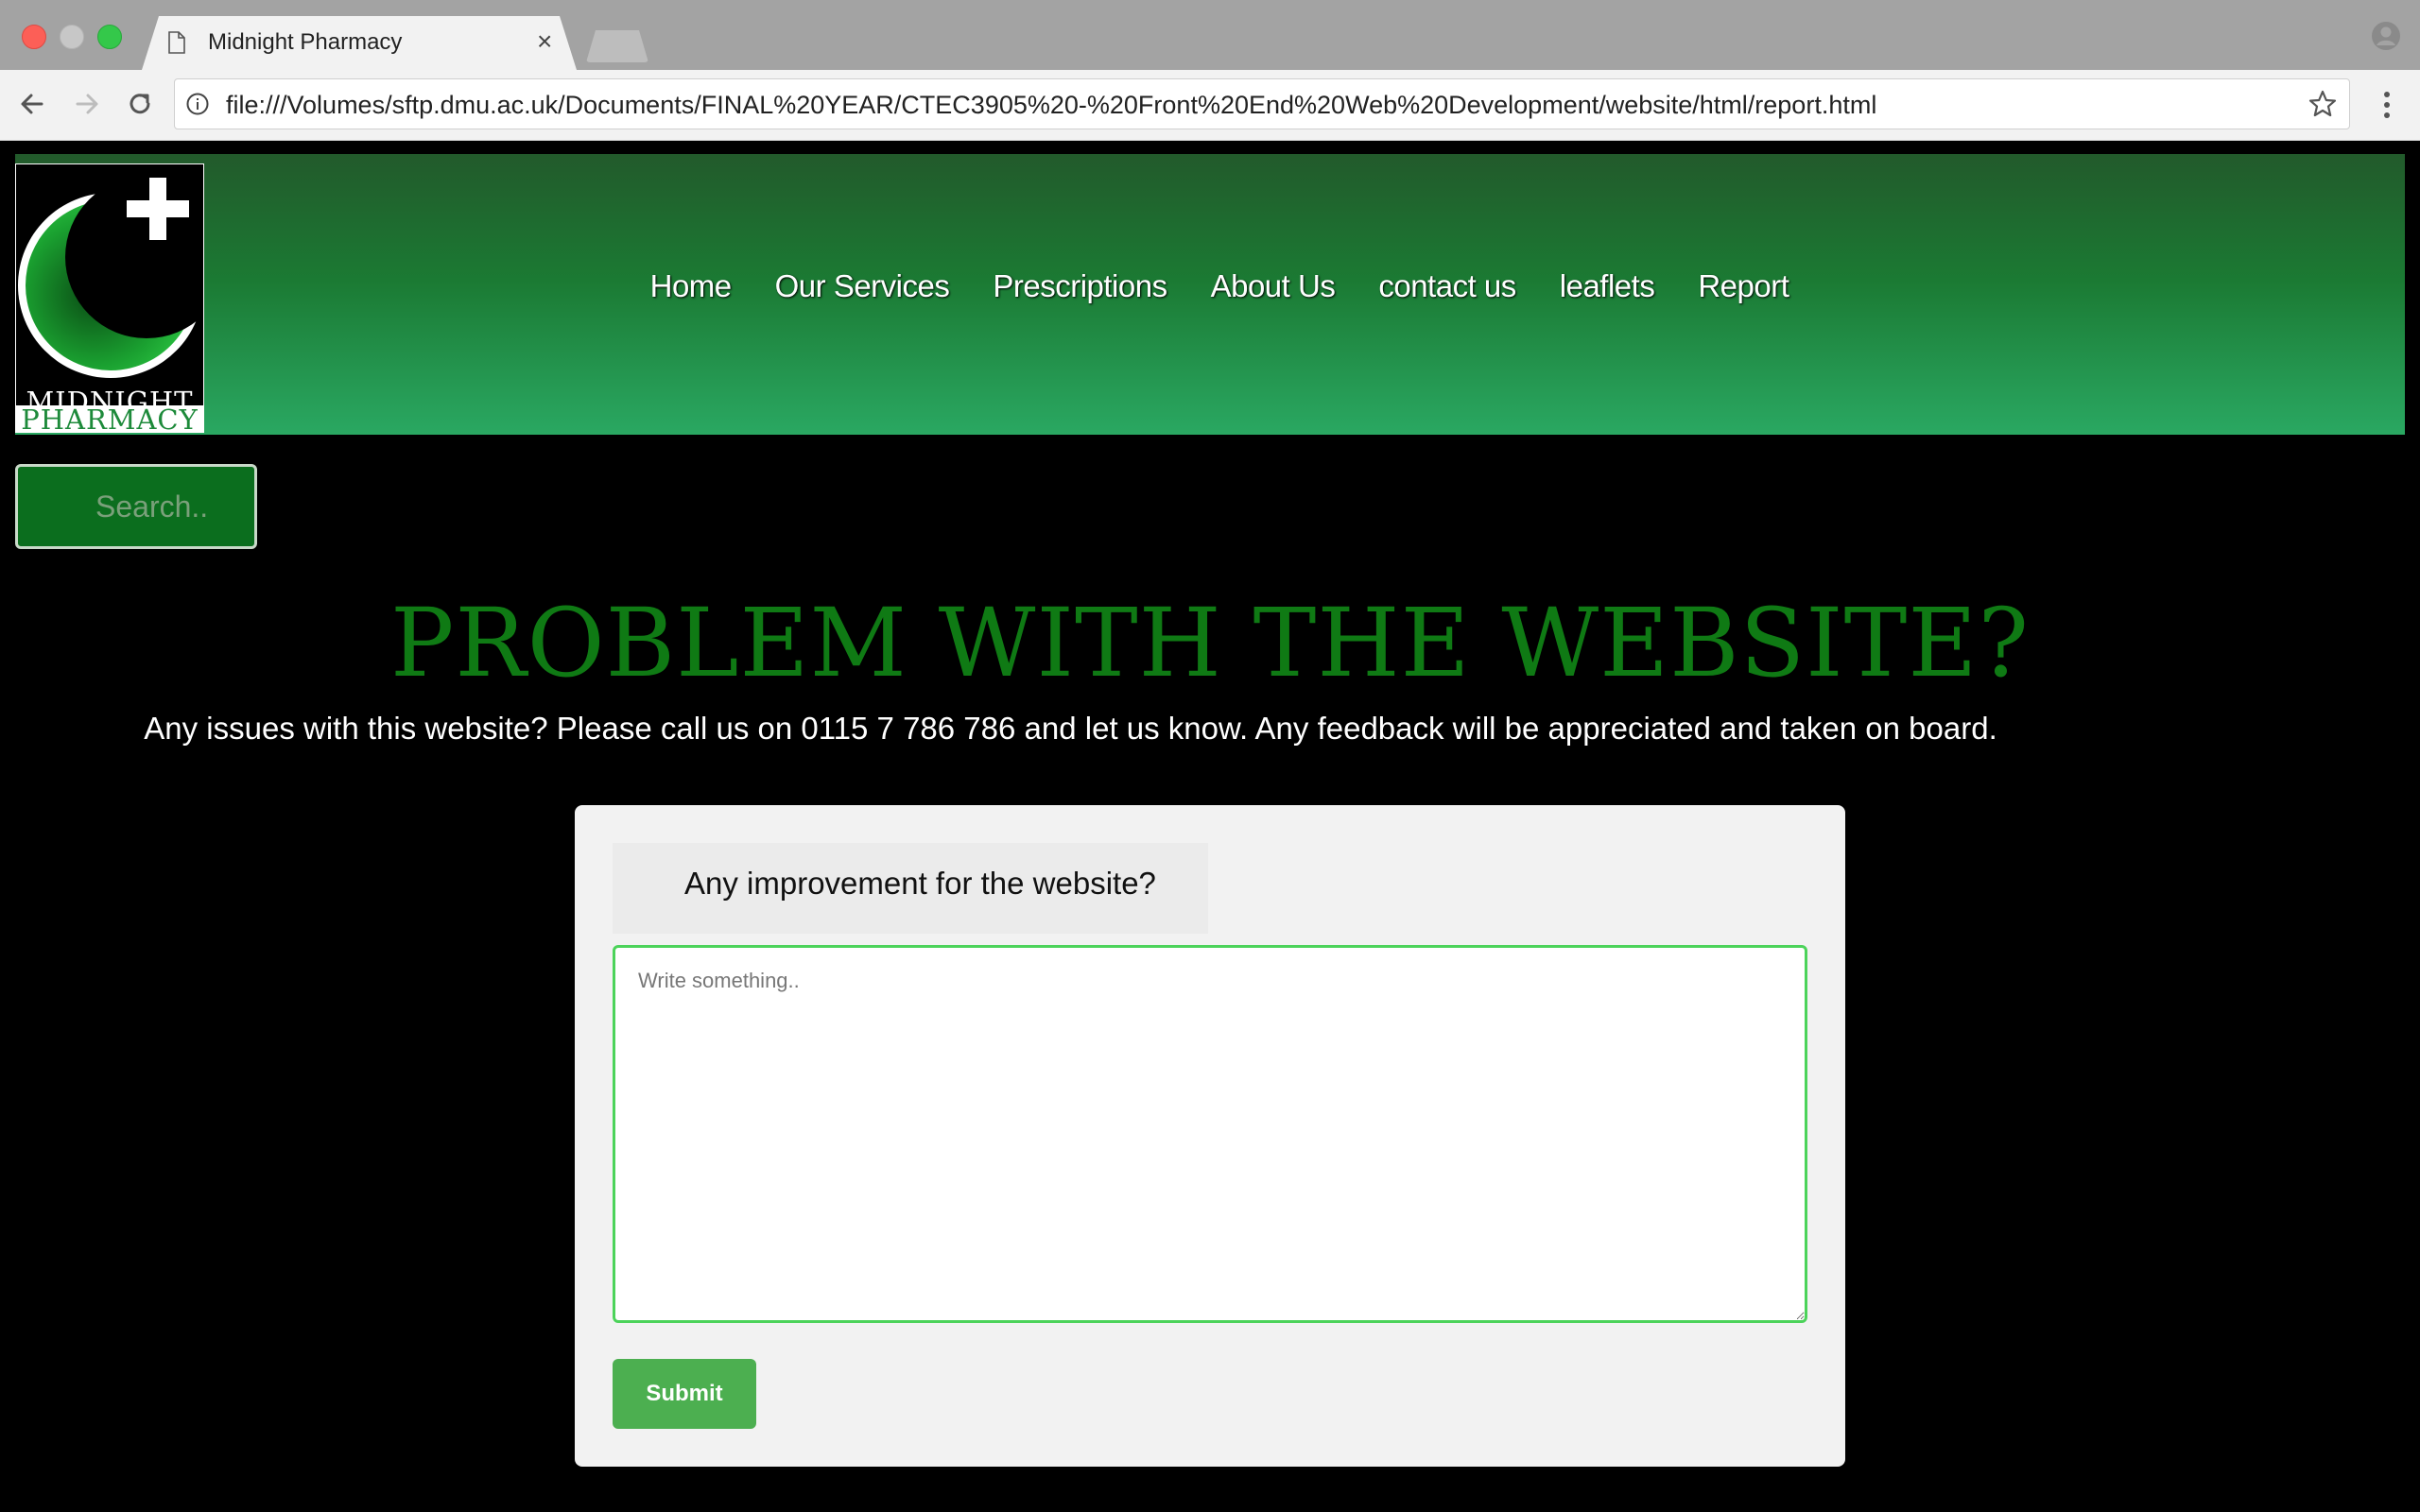 This screenshot has height=1512, width=2420. Describe the element at coordinates (1080, 286) in the screenshot. I see `nav-link-prescriptions: Prescriptions` at that location.